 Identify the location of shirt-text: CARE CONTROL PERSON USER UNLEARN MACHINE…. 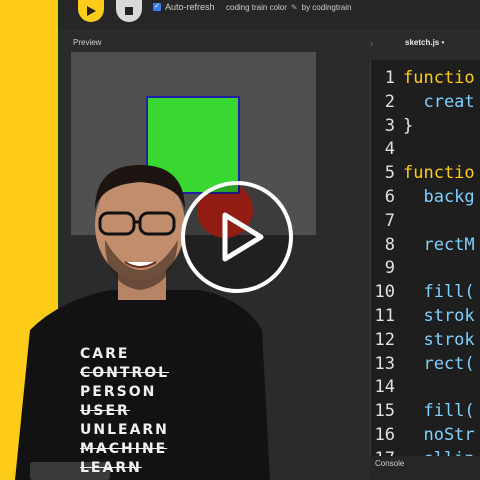
(124, 411).